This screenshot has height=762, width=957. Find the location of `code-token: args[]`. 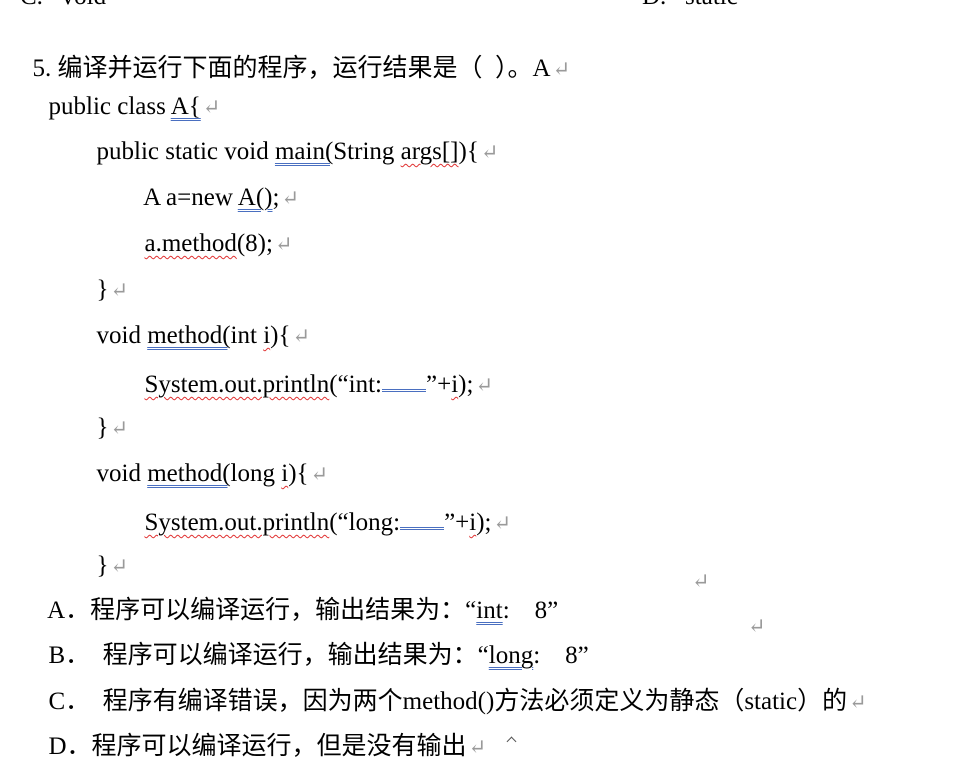

code-token: args[] is located at coordinates (429, 151).